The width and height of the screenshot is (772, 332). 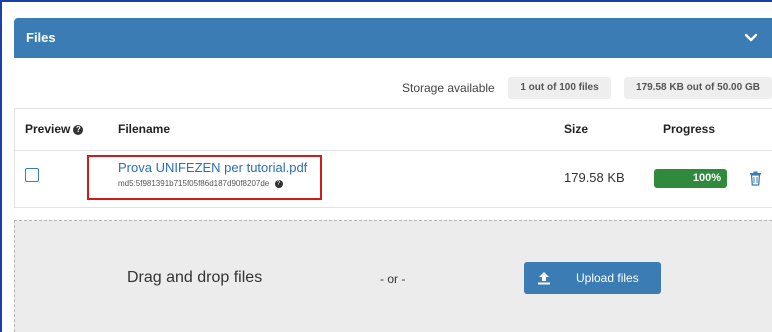 I want to click on drag-drop-label: Drag and drop files, so click(x=195, y=277).